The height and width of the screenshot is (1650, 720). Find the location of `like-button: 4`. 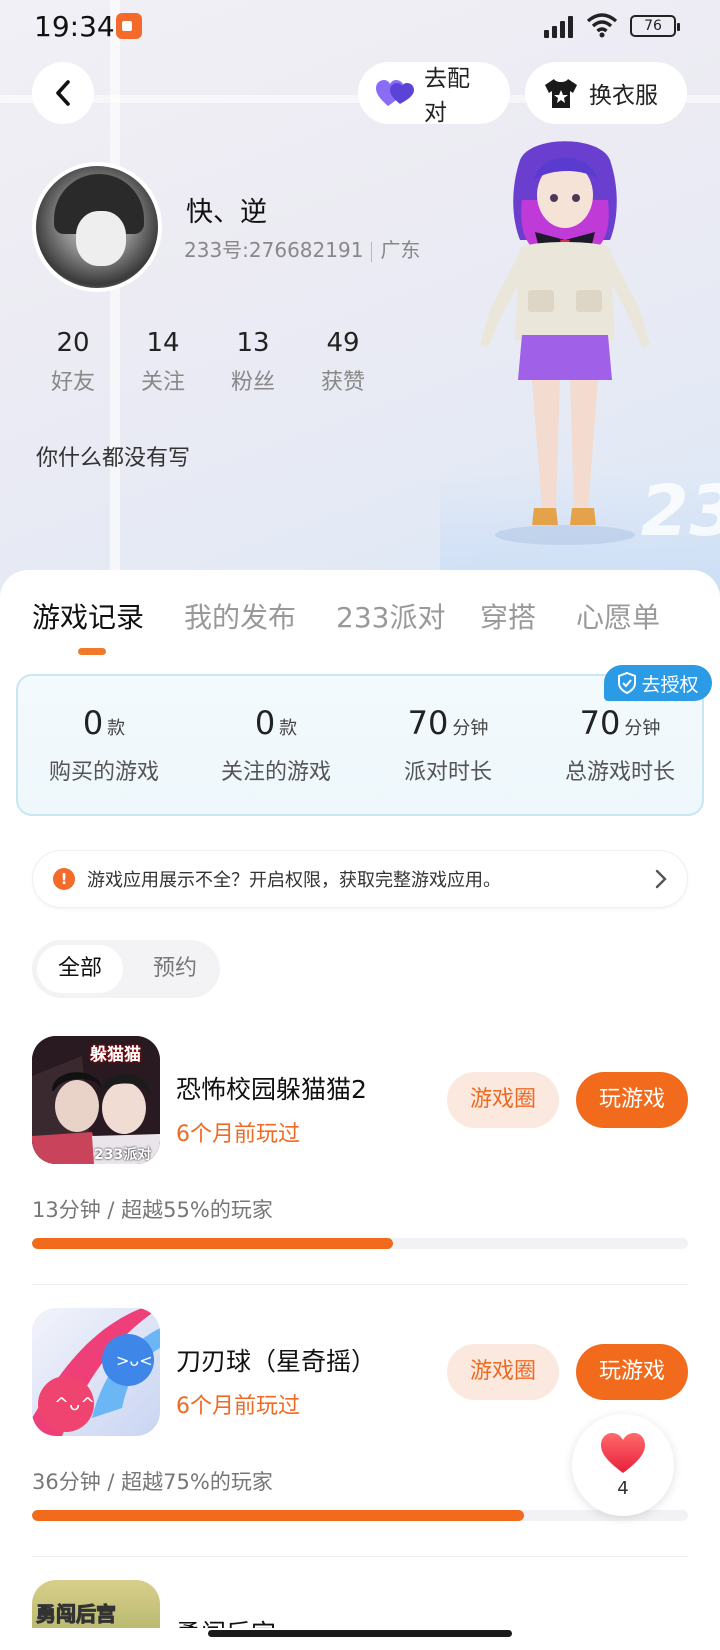

like-button: 4 is located at coordinates (623, 1465).